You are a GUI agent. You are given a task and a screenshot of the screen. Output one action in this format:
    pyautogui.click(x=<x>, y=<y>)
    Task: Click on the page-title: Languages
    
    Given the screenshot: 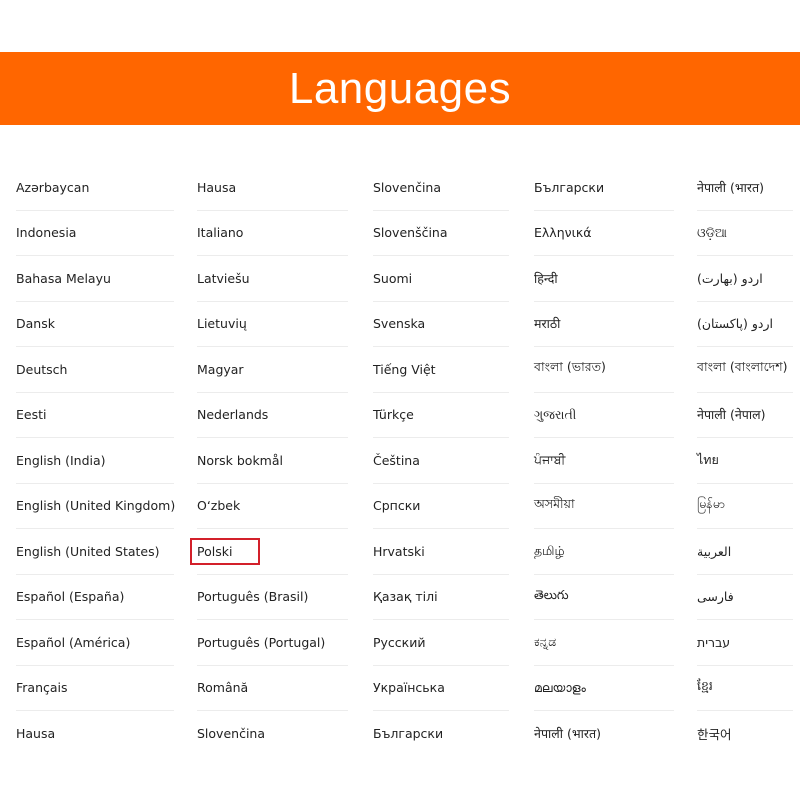 What is the action you would take?
    pyautogui.click(x=400, y=88)
    